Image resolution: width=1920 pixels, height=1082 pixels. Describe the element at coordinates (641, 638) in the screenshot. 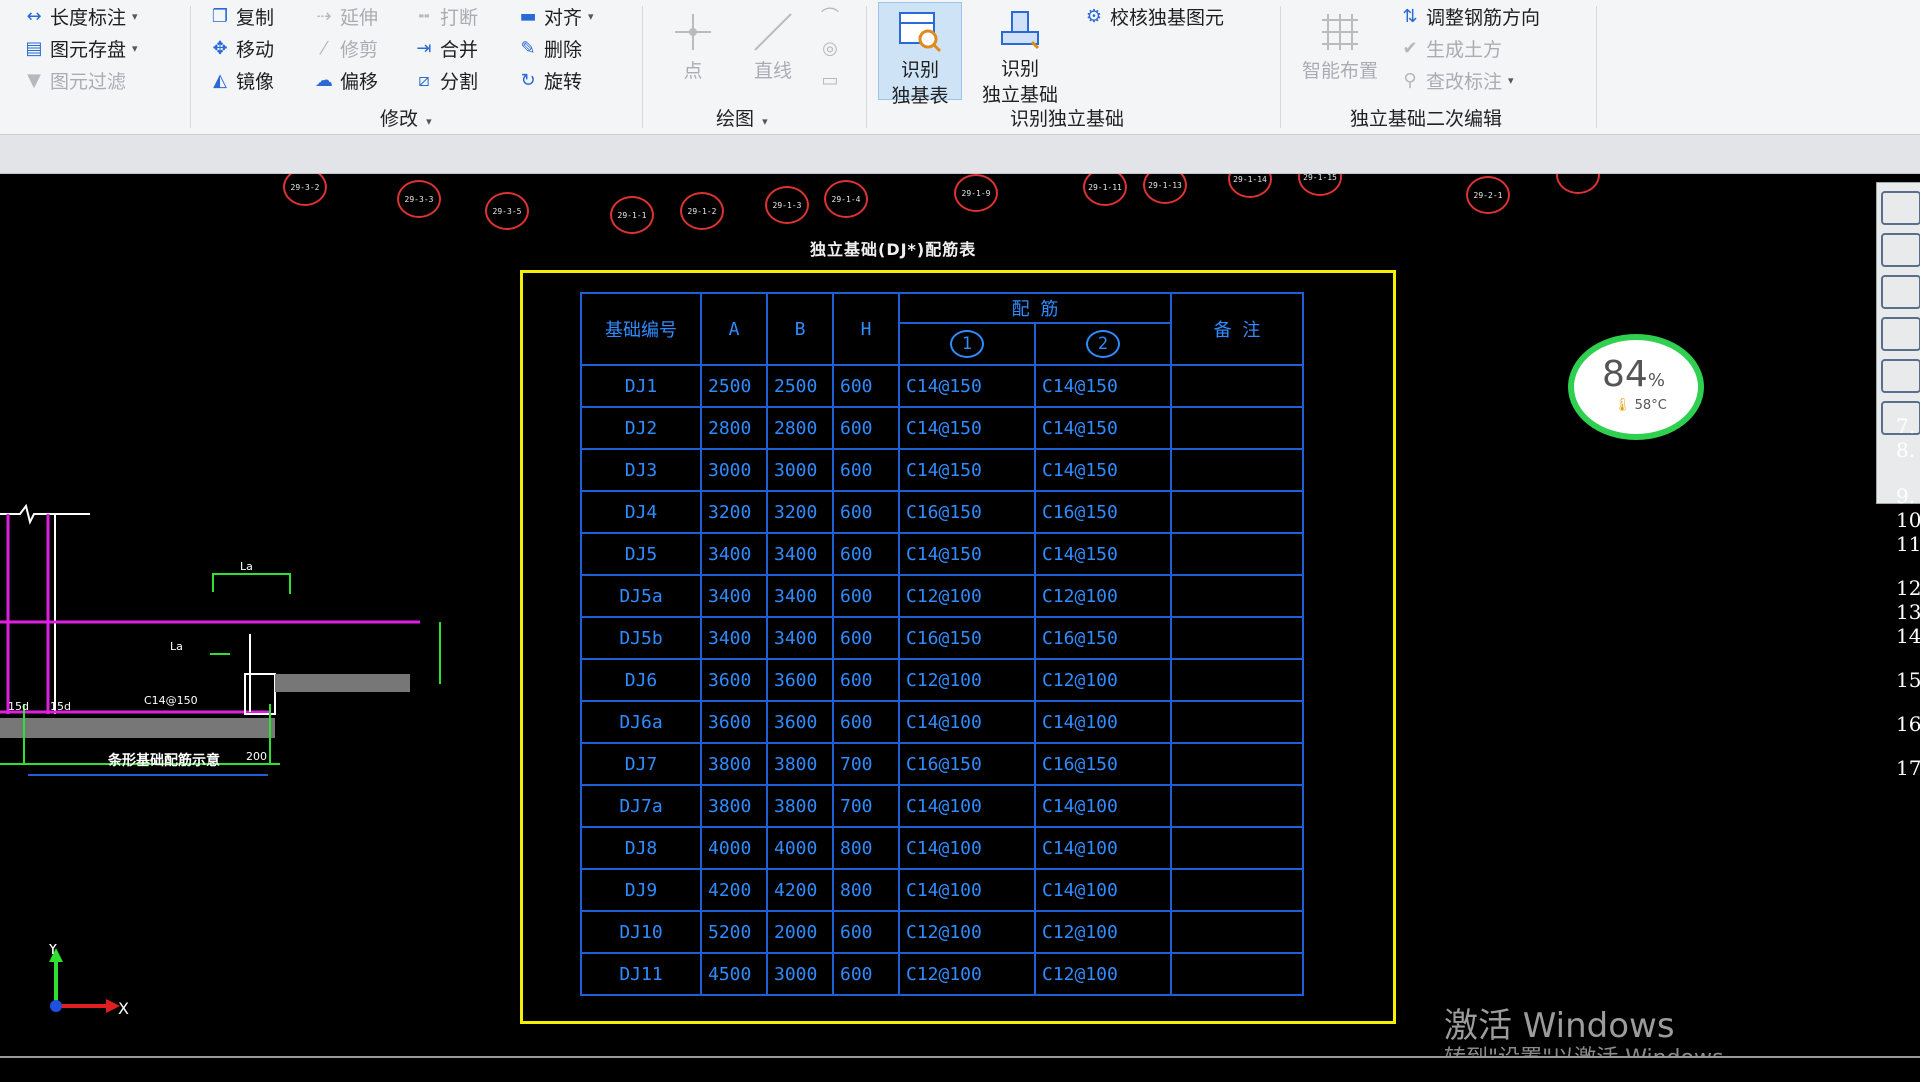

I see `table-cell-name: DJ5b` at that location.